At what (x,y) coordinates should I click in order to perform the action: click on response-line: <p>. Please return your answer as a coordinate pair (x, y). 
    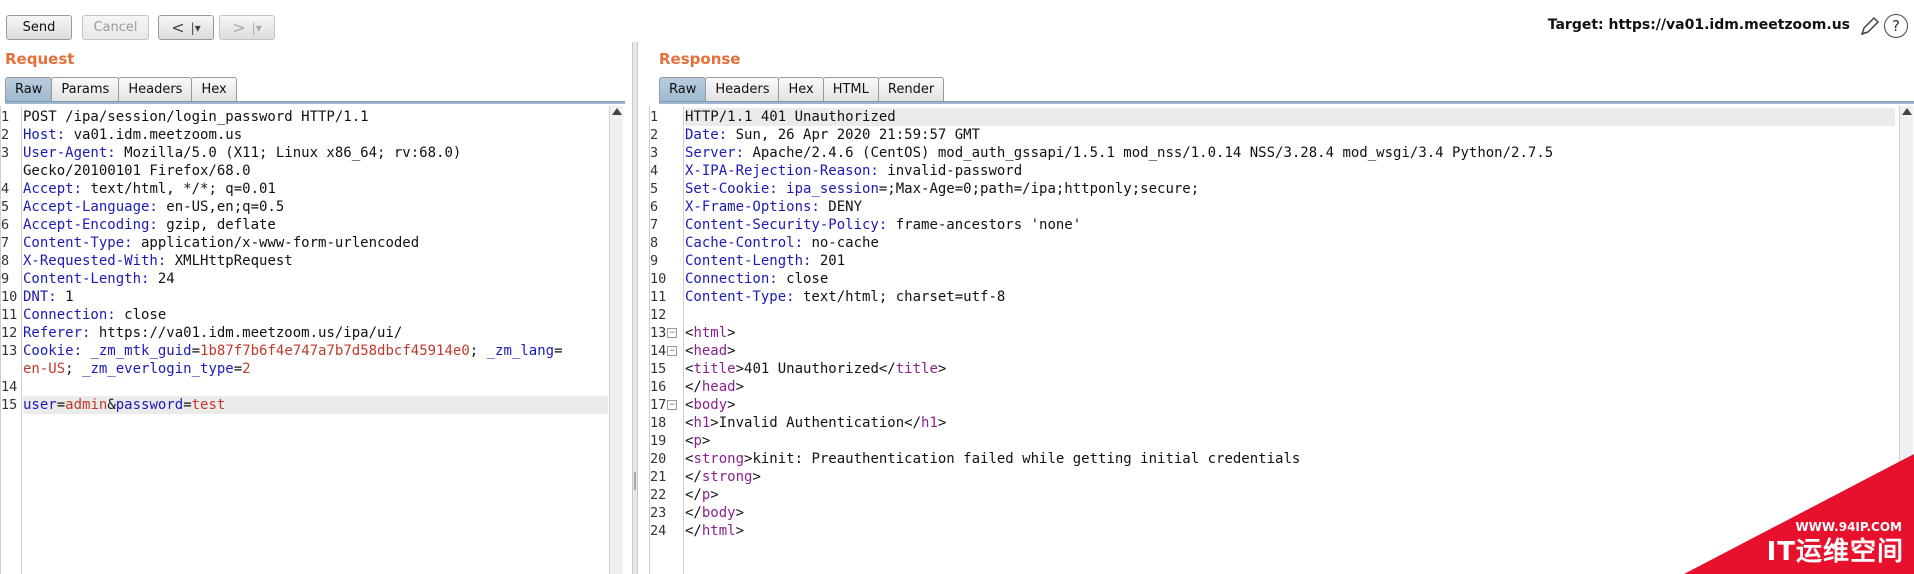
    Looking at the image, I should click on (1290, 441).